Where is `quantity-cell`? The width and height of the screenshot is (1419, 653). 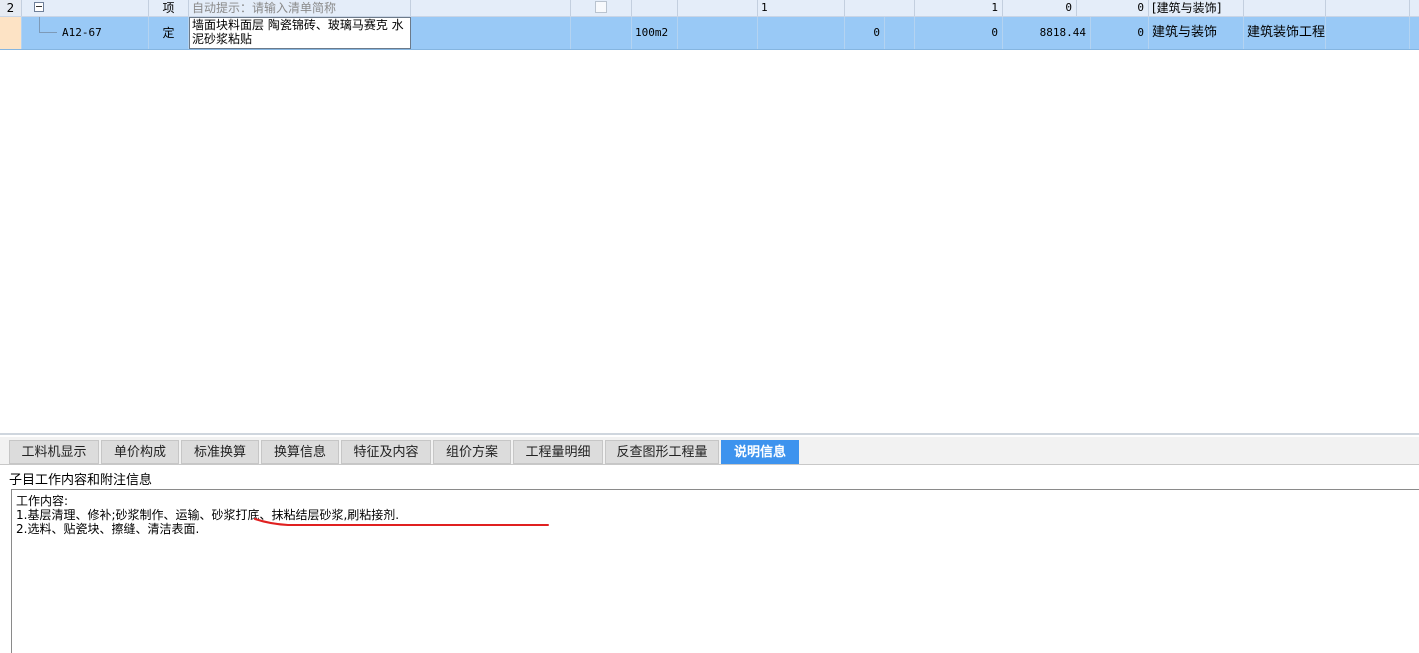 quantity-cell is located at coordinates (801, 33).